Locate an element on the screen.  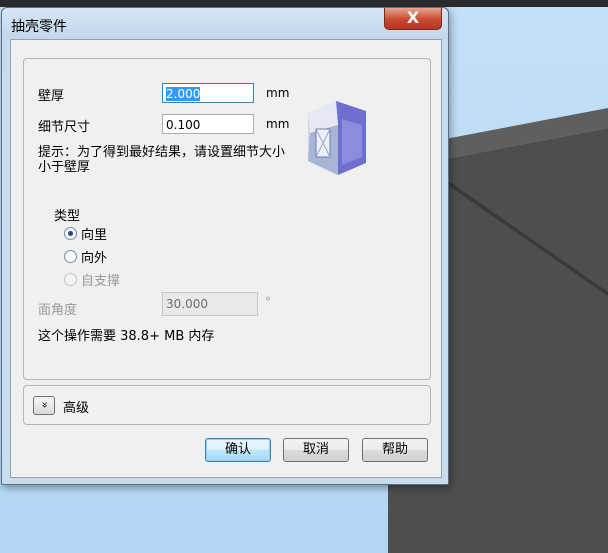
thickness-label: 壁厚 is located at coordinates (51, 96).